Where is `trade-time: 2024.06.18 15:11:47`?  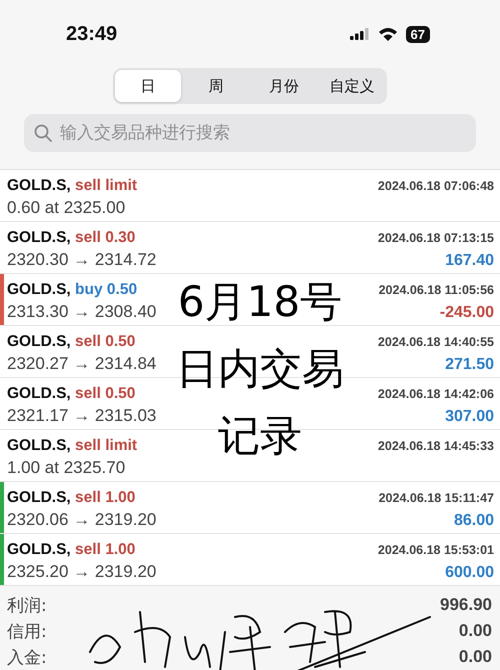
trade-time: 2024.06.18 15:11:47 is located at coordinates (436, 497).